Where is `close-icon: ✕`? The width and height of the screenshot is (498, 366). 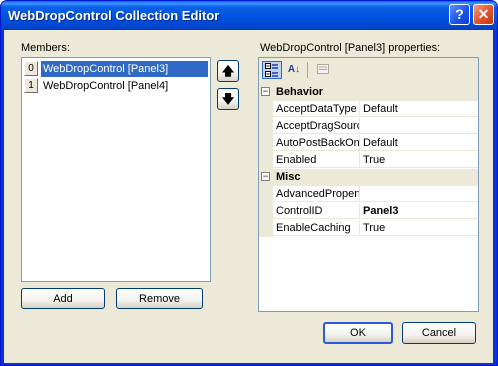
close-icon: ✕ is located at coordinates (483, 14).